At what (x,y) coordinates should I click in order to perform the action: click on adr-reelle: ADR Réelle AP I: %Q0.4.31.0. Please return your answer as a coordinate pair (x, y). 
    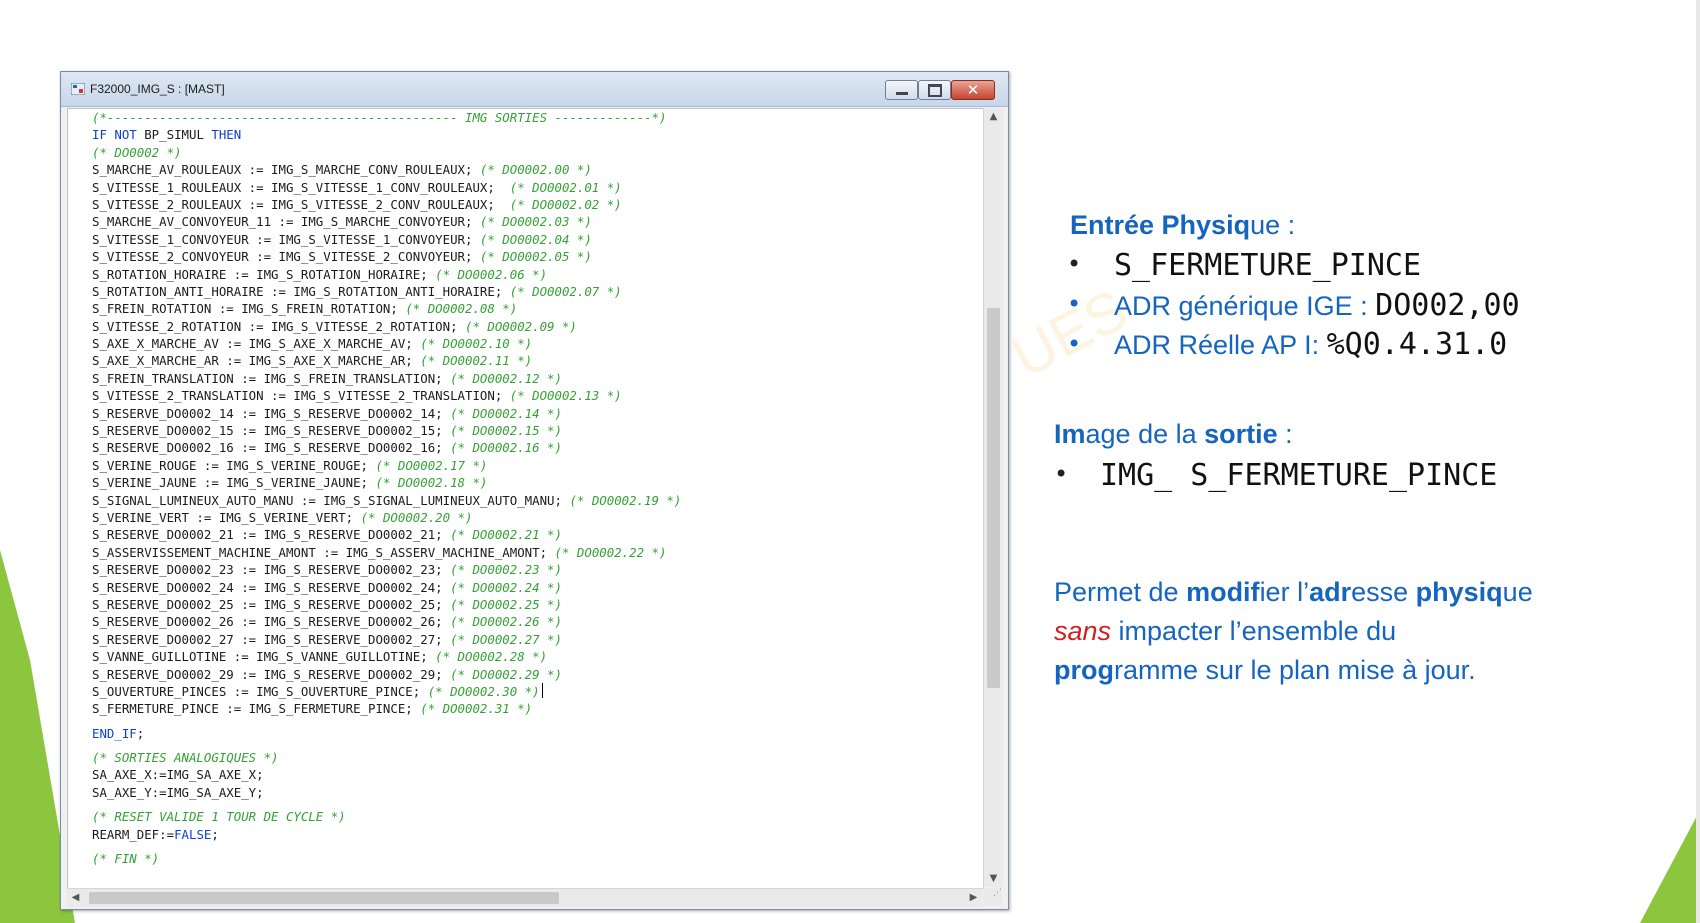
    Looking at the image, I should click on (1311, 344).